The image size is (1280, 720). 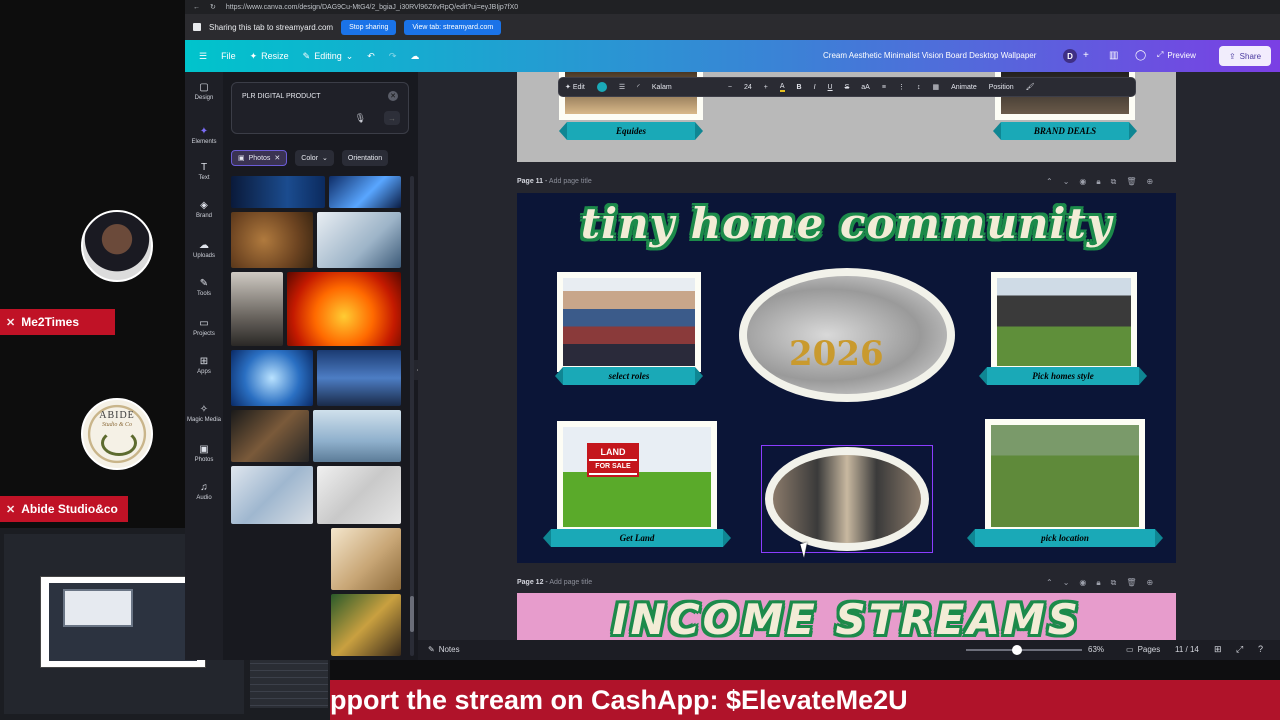 I want to click on rail-item-apps: ⊞ Apps, so click(x=204, y=365).